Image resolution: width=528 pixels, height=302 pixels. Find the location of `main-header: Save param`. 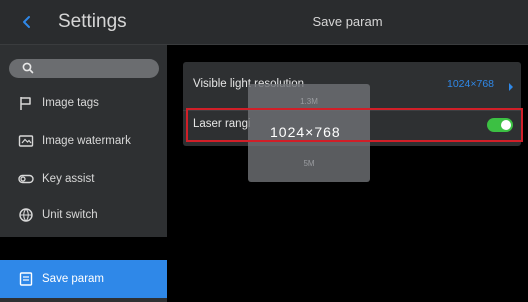

main-header: Save param is located at coordinates (347, 22).